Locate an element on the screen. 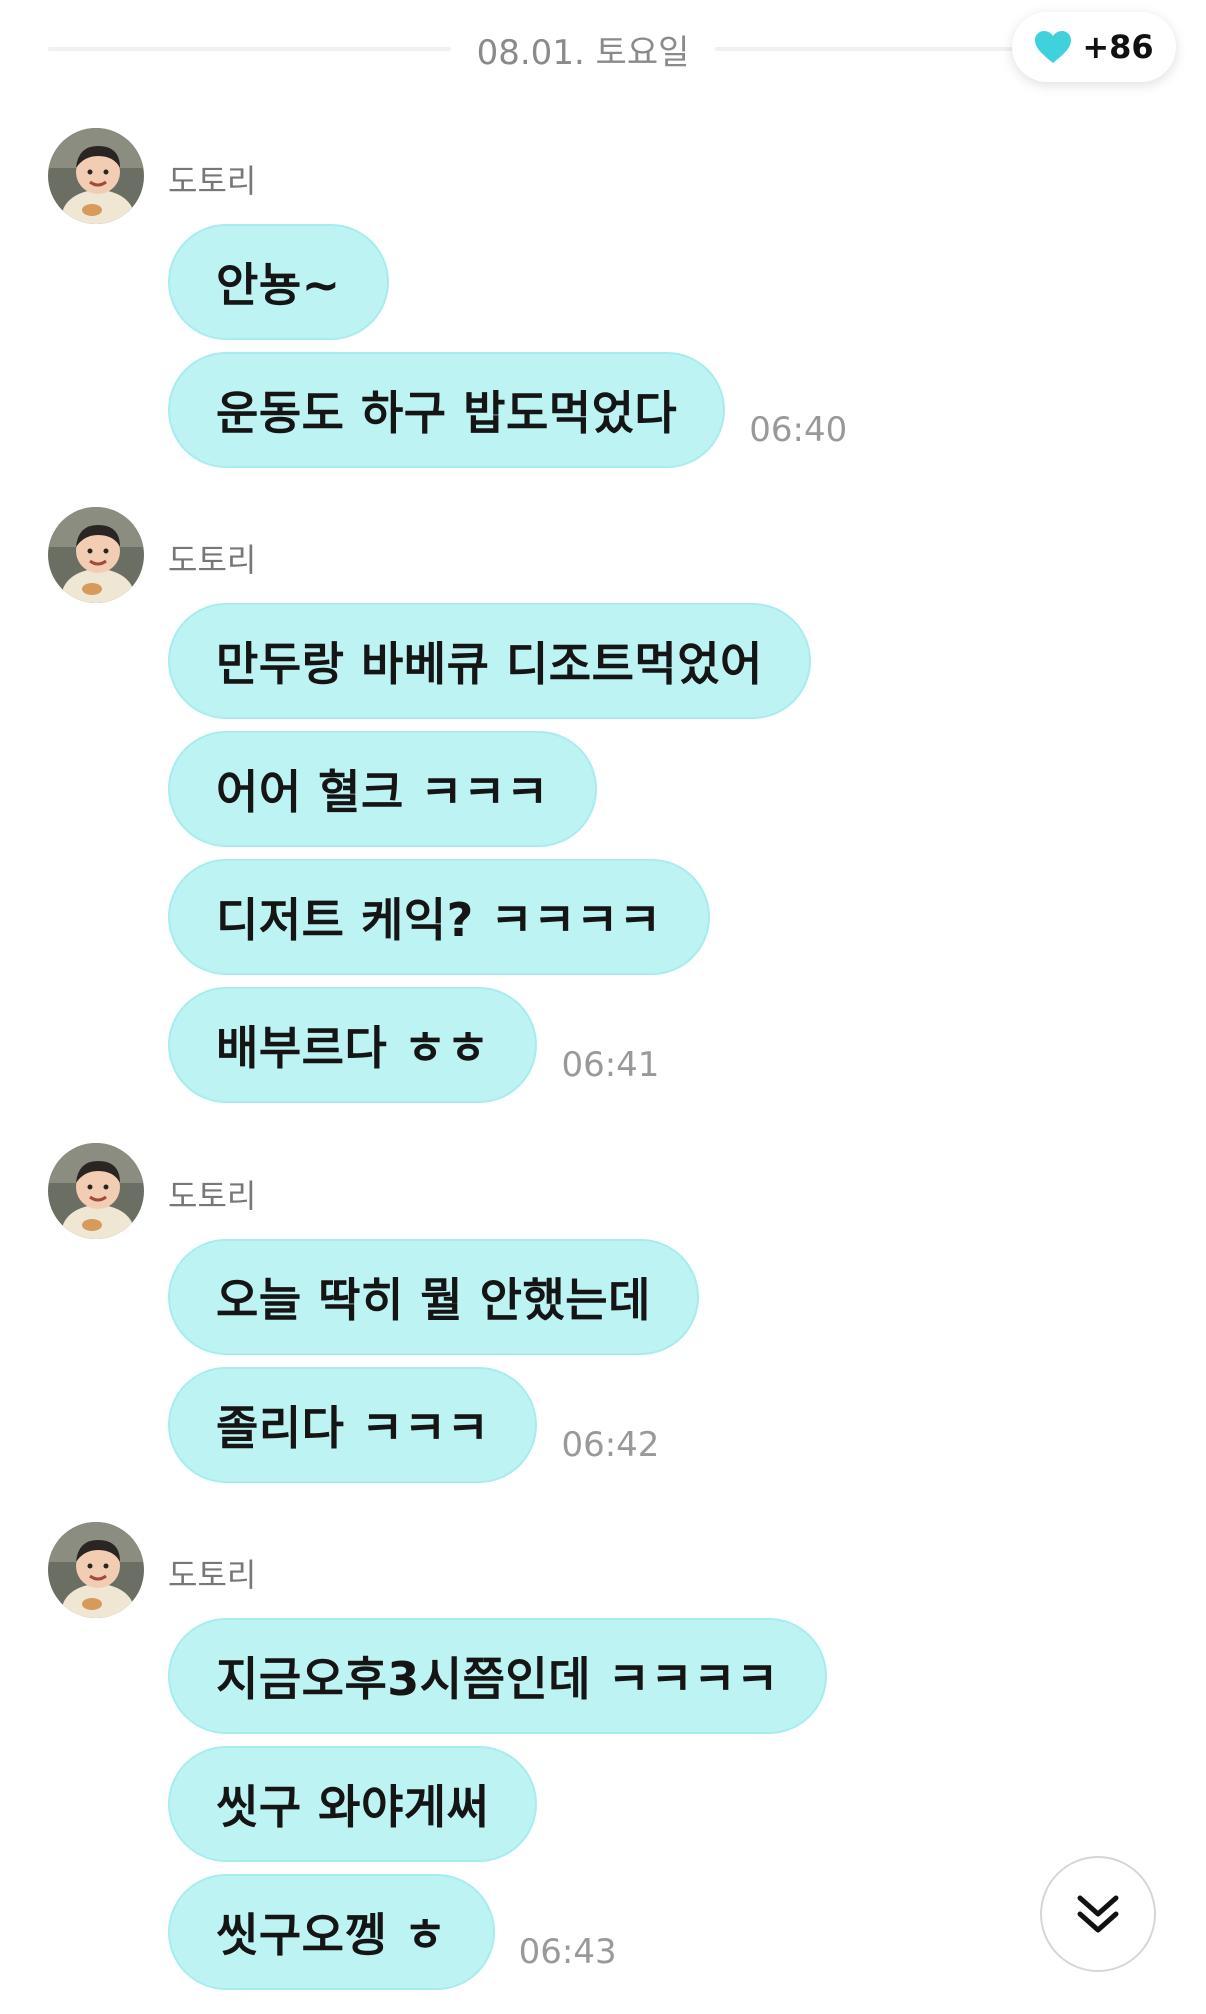  date-divider: 08.01. 토요일 is located at coordinates (603, 49).